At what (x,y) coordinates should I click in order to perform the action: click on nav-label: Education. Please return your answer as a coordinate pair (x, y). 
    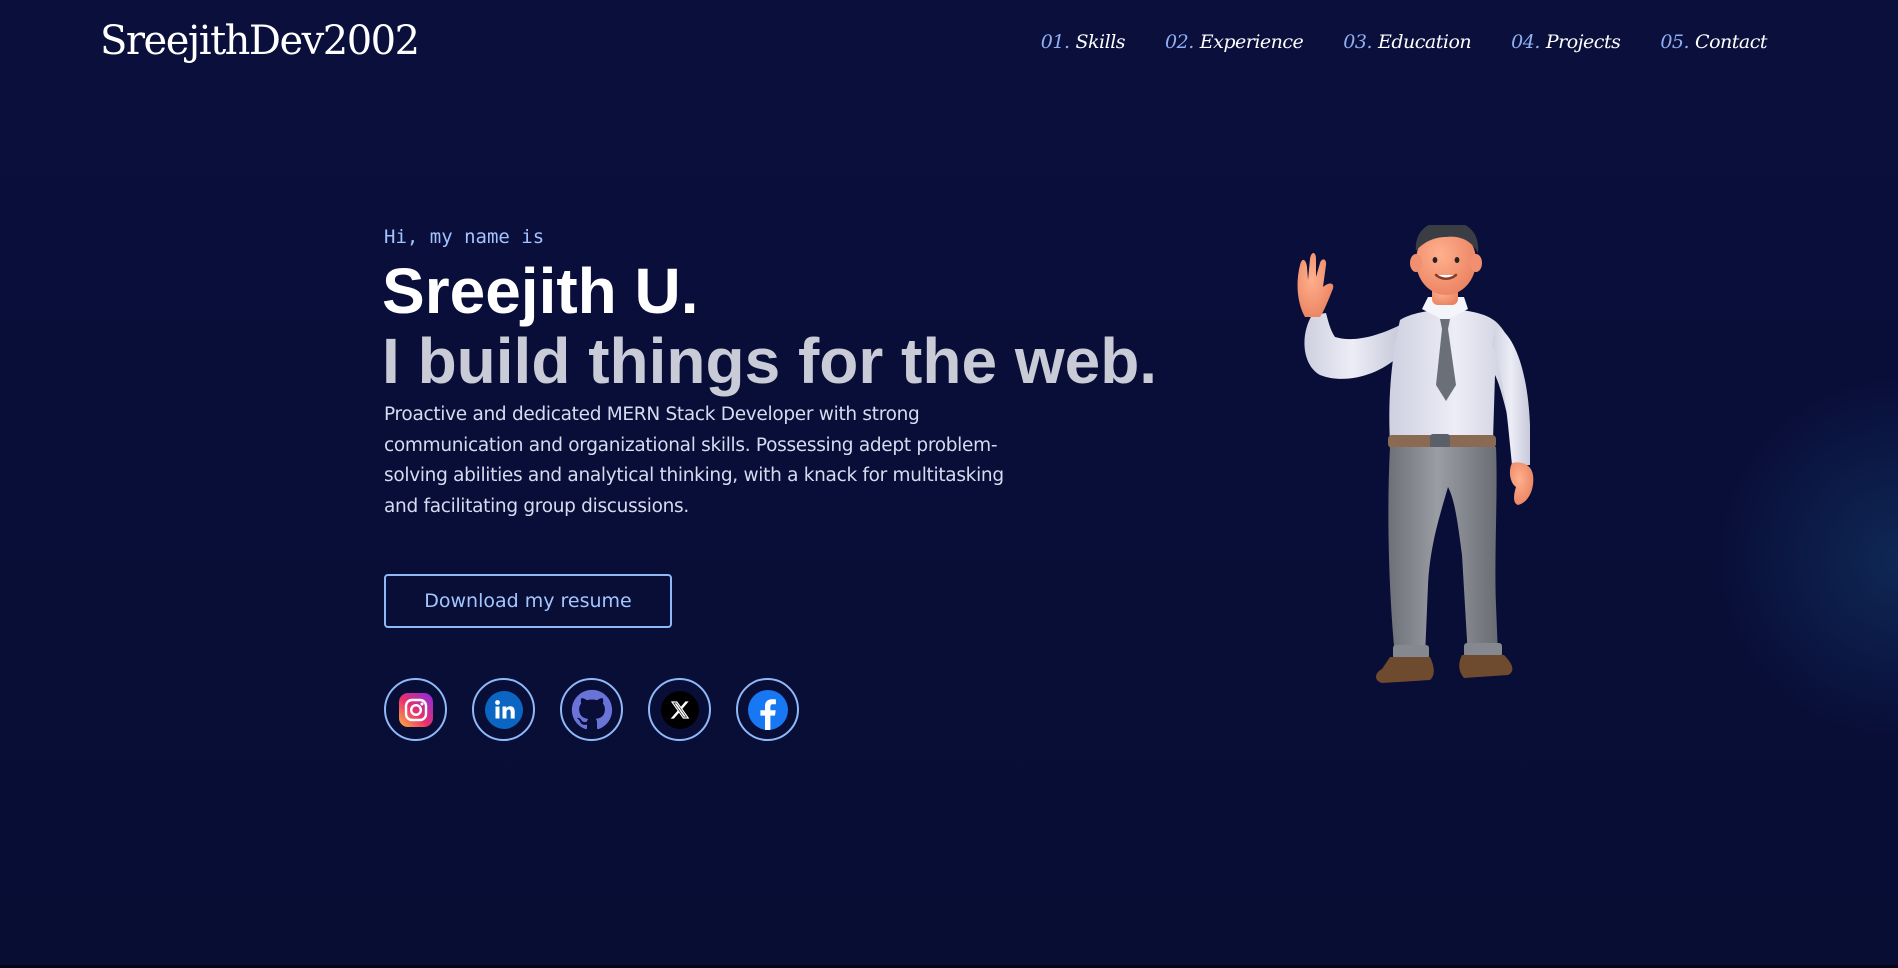
    Looking at the image, I should click on (1425, 42).